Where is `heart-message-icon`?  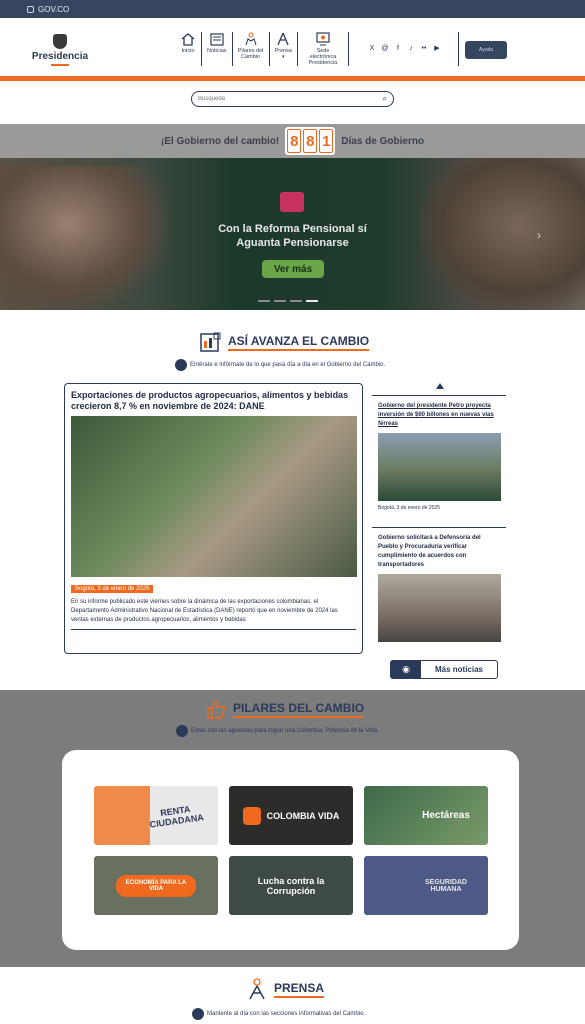 heart-message-icon is located at coordinates (292, 202).